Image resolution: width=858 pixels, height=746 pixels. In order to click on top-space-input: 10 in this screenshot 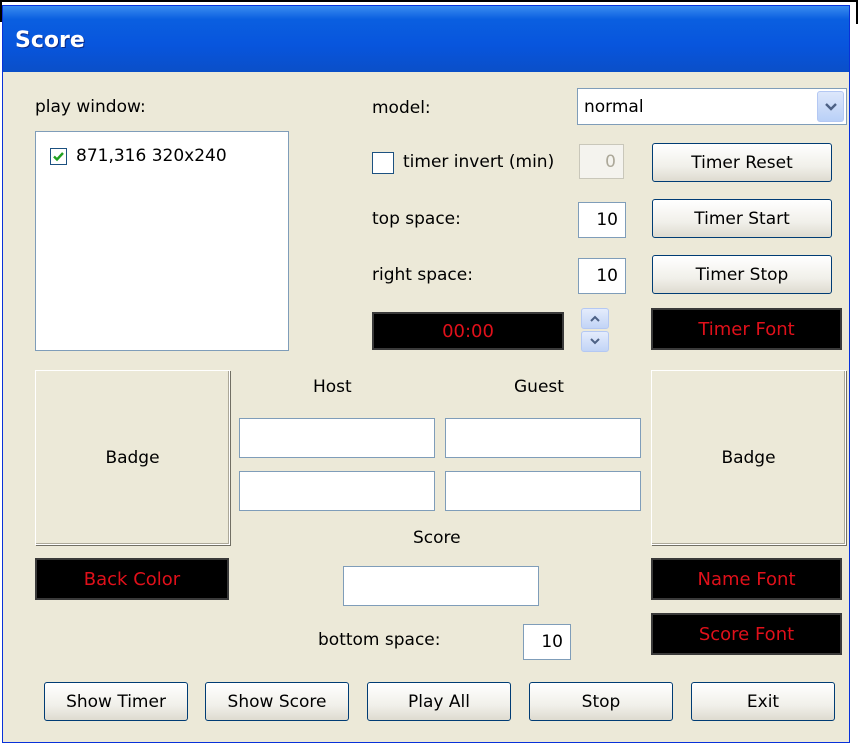, I will do `click(602, 220)`.